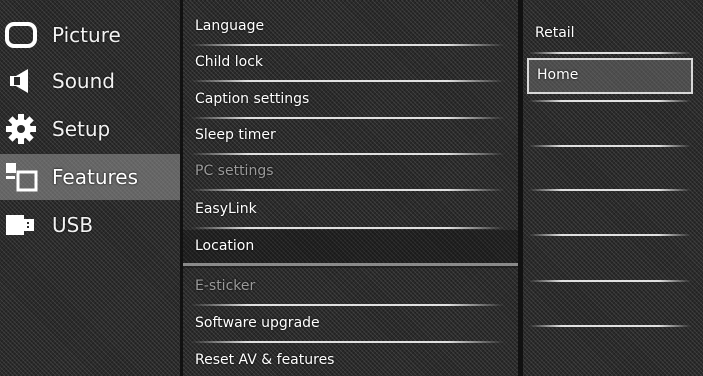 This screenshot has width=703, height=376. Describe the element at coordinates (350, 65) in the screenshot. I see `submenu-item-child-lock: Child lock` at that location.